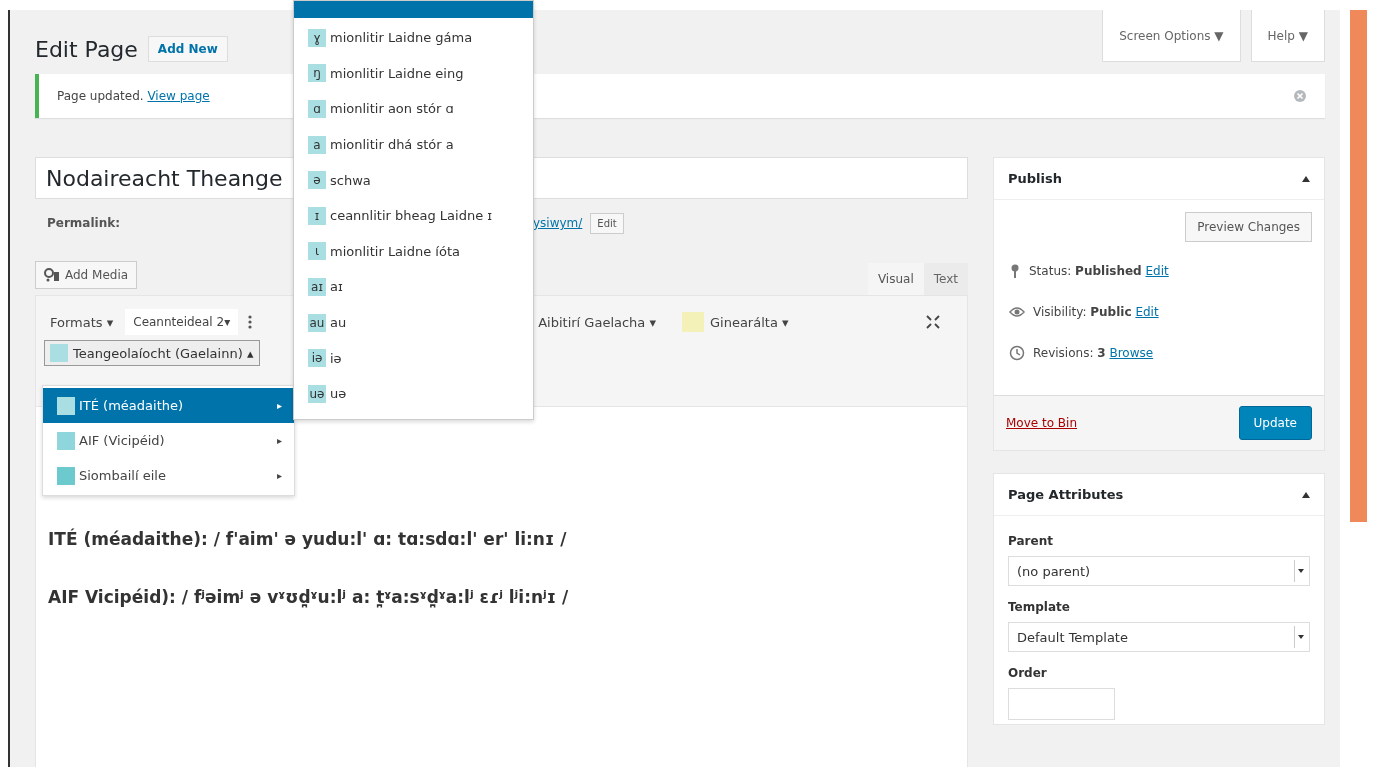 The height and width of the screenshot is (767, 1373). What do you see at coordinates (1031, 541) in the screenshot?
I see `field-label: Parent` at bounding box center [1031, 541].